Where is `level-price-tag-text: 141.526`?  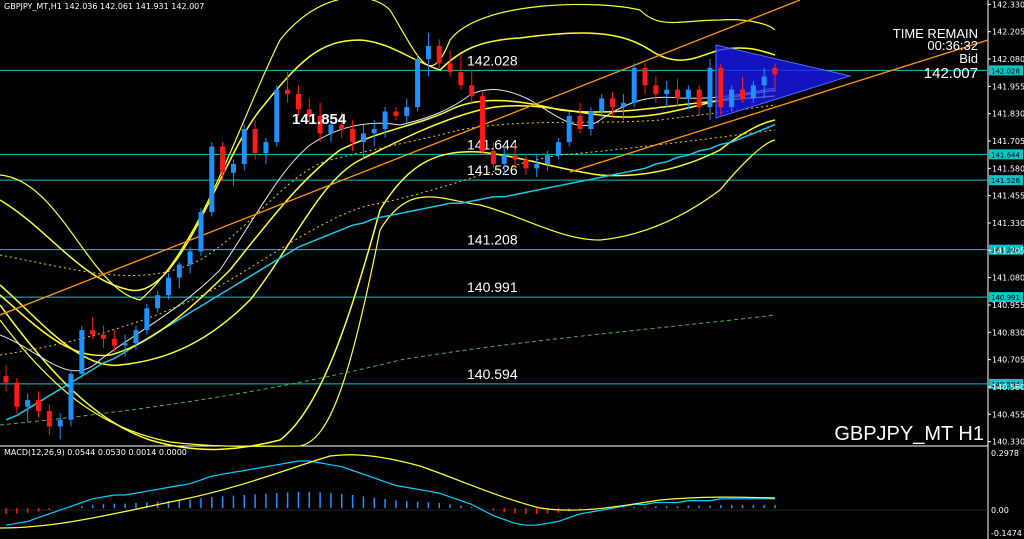
level-price-tag-text: 141.526 is located at coordinates (1005, 181).